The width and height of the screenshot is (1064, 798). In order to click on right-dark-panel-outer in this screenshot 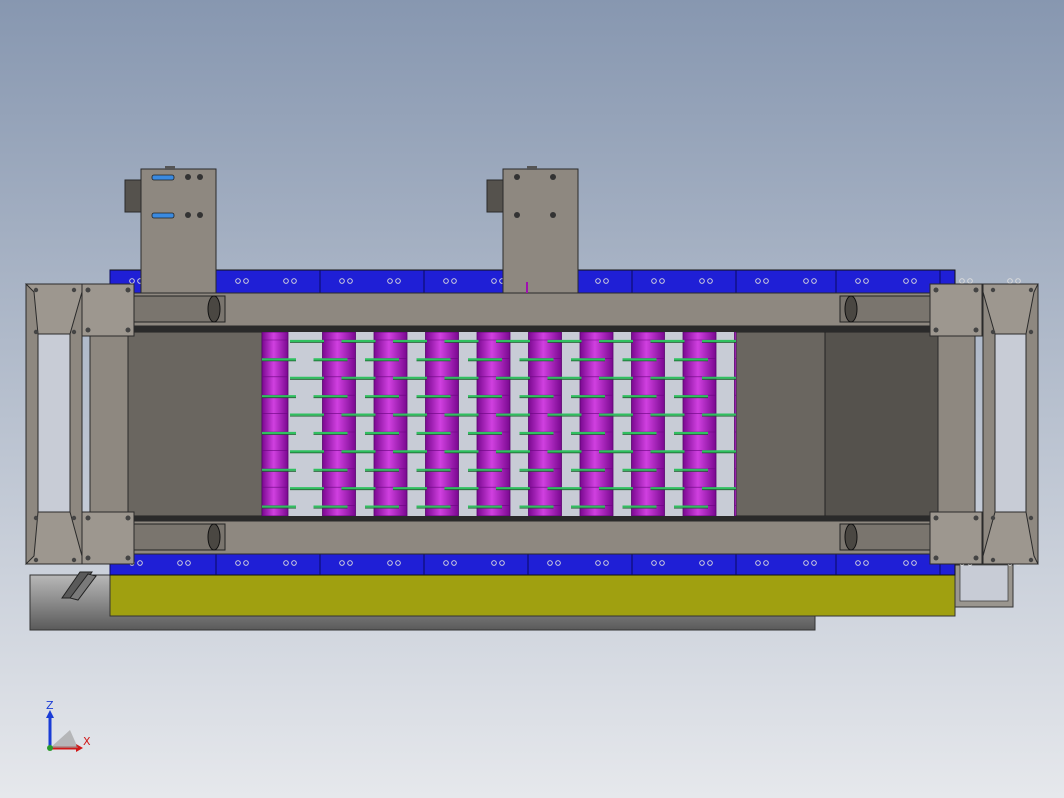, I will do `click(881, 424)`.